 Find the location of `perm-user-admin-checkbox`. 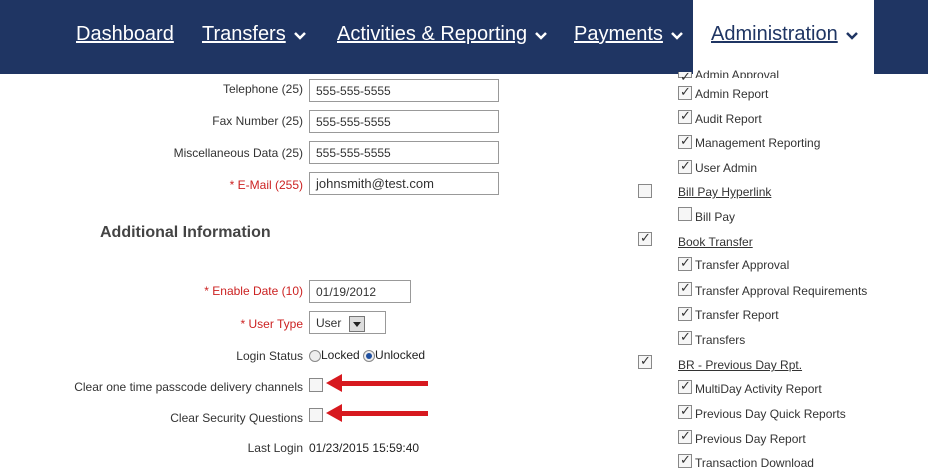

perm-user-admin-checkbox is located at coordinates (685, 166).